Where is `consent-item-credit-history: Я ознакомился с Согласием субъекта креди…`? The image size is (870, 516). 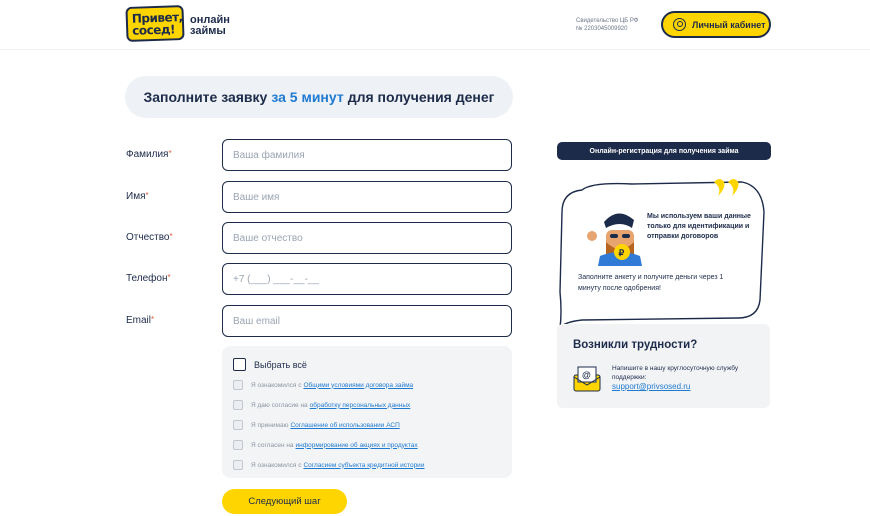
consent-item-credit-history: Я ознакомился с Согласием субъекта креди… is located at coordinates (328, 465).